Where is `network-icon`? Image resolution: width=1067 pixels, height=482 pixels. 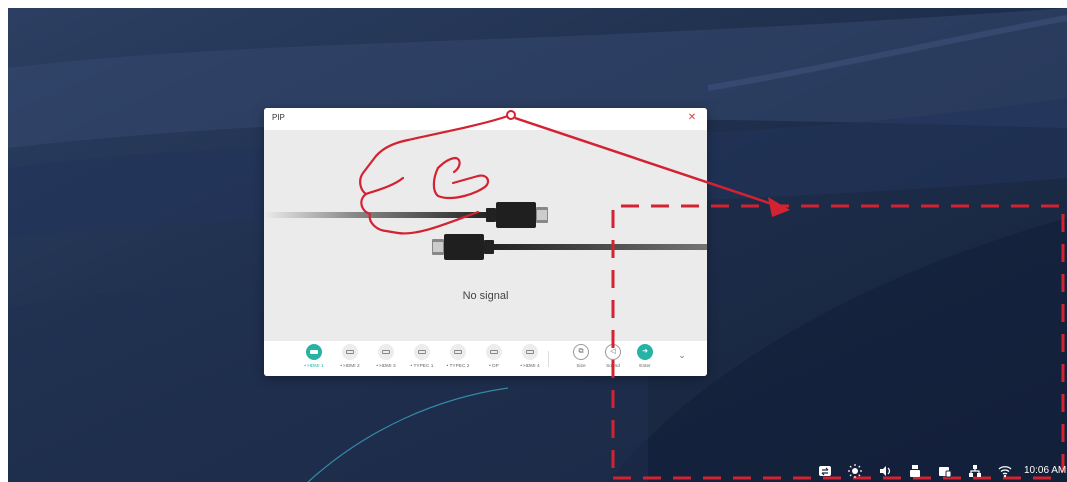 network-icon is located at coordinates (975, 471).